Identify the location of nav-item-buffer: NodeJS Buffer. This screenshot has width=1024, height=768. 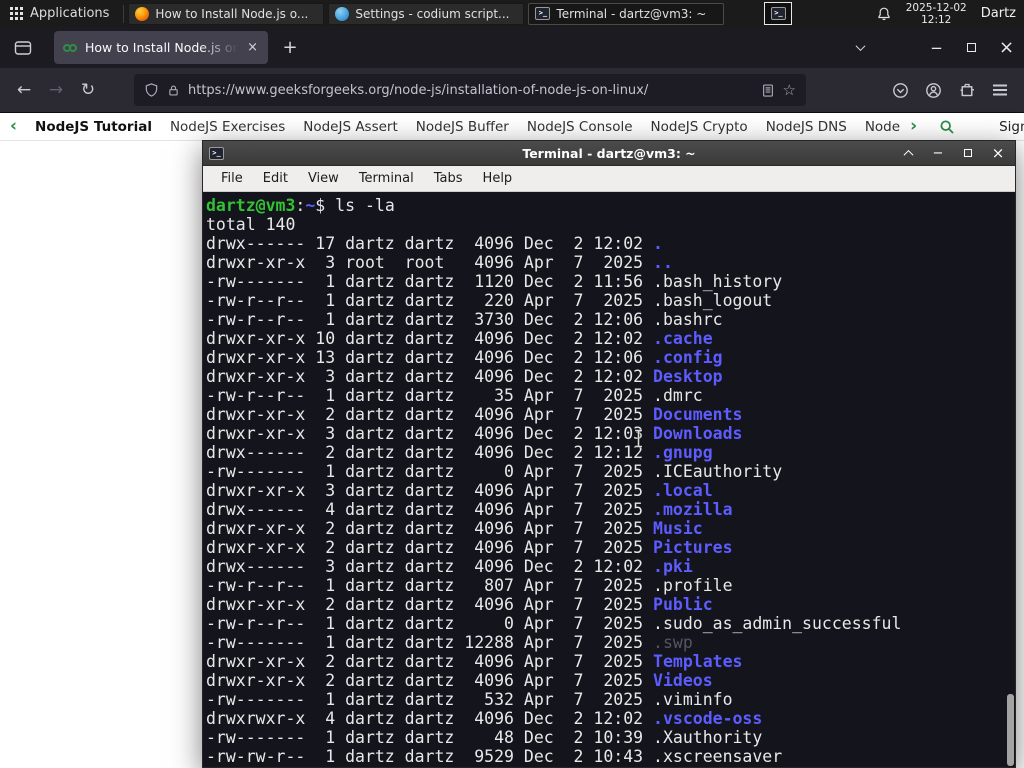
(462, 127).